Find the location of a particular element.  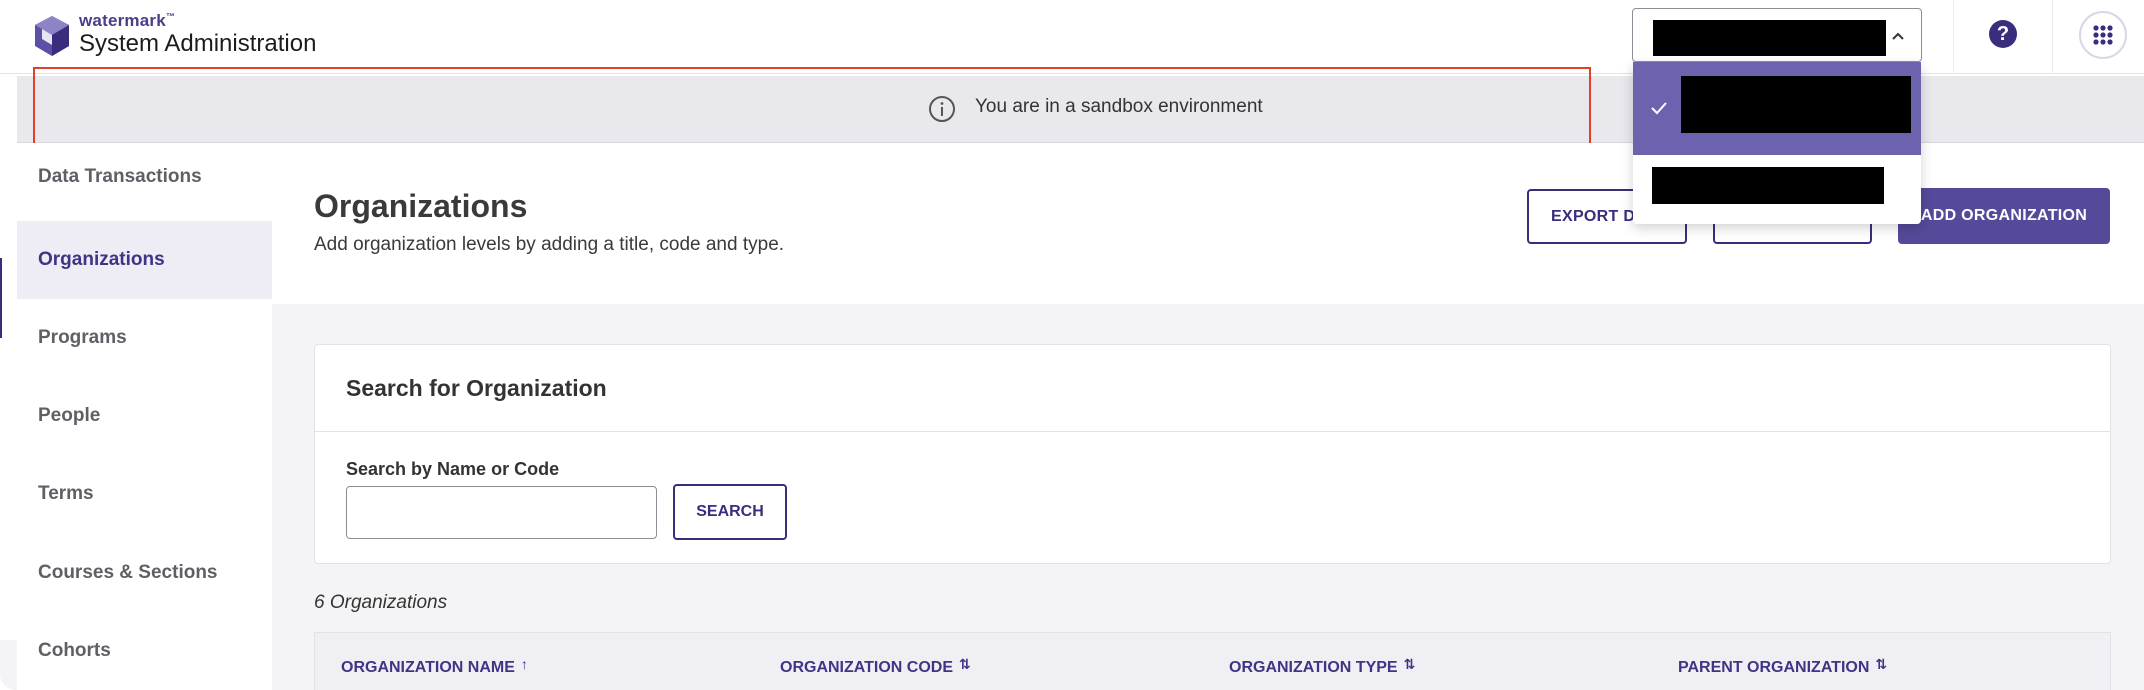

search-input is located at coordinates (501, 512).